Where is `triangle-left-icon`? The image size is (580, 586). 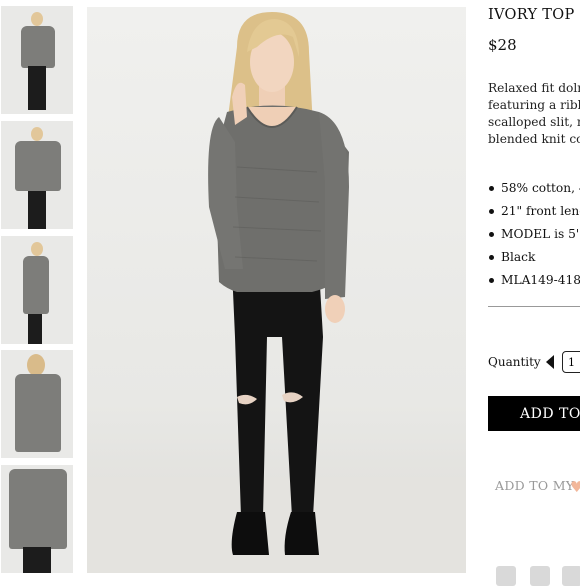 triangle-left-icon is located at coordinates (550, 362).